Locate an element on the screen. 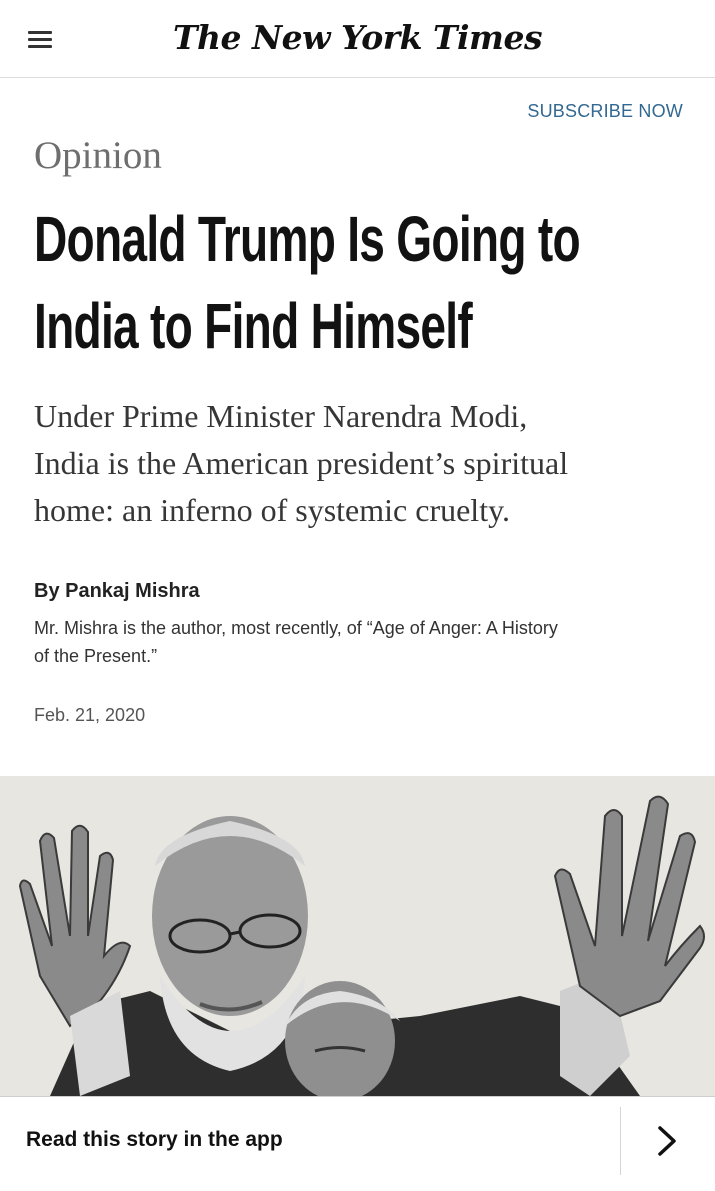 The height and width of the screenshot is (1191, 715). publish-date: Feb. 21, 2020 is located at coordinates (90, 715).